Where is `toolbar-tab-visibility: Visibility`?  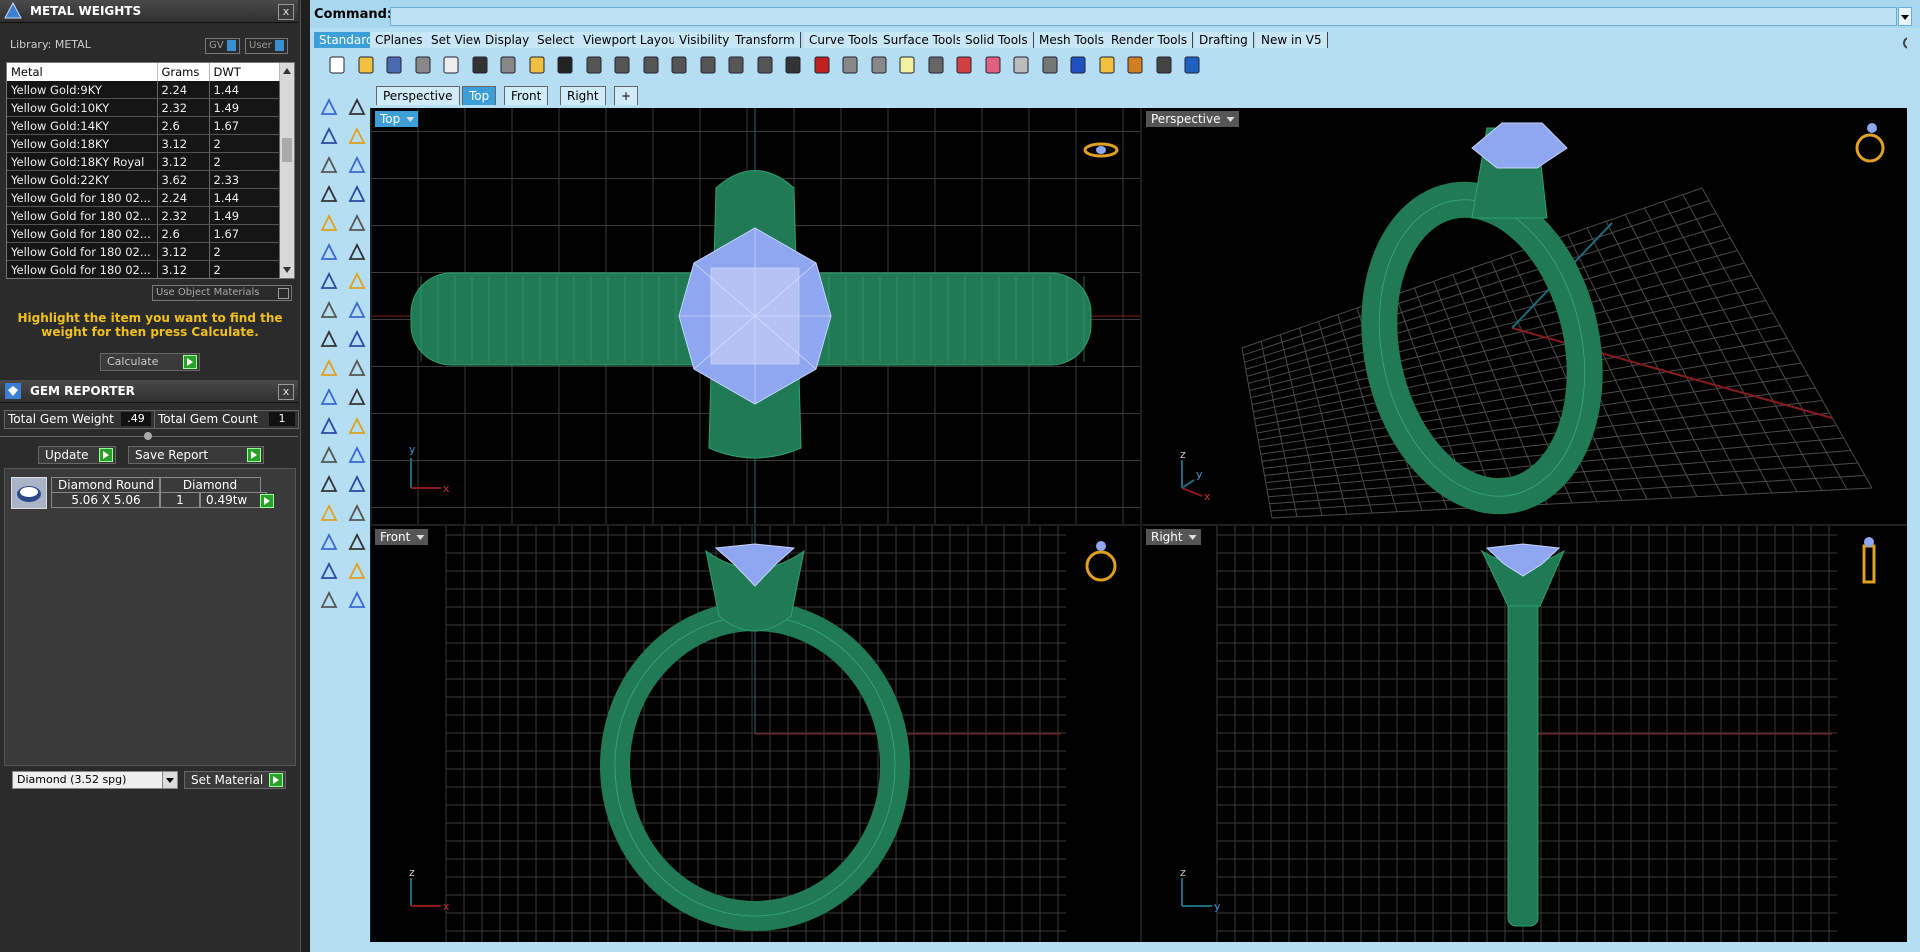 toolbar-tab-visibility: Visibility is located at coordinates (705, 40).